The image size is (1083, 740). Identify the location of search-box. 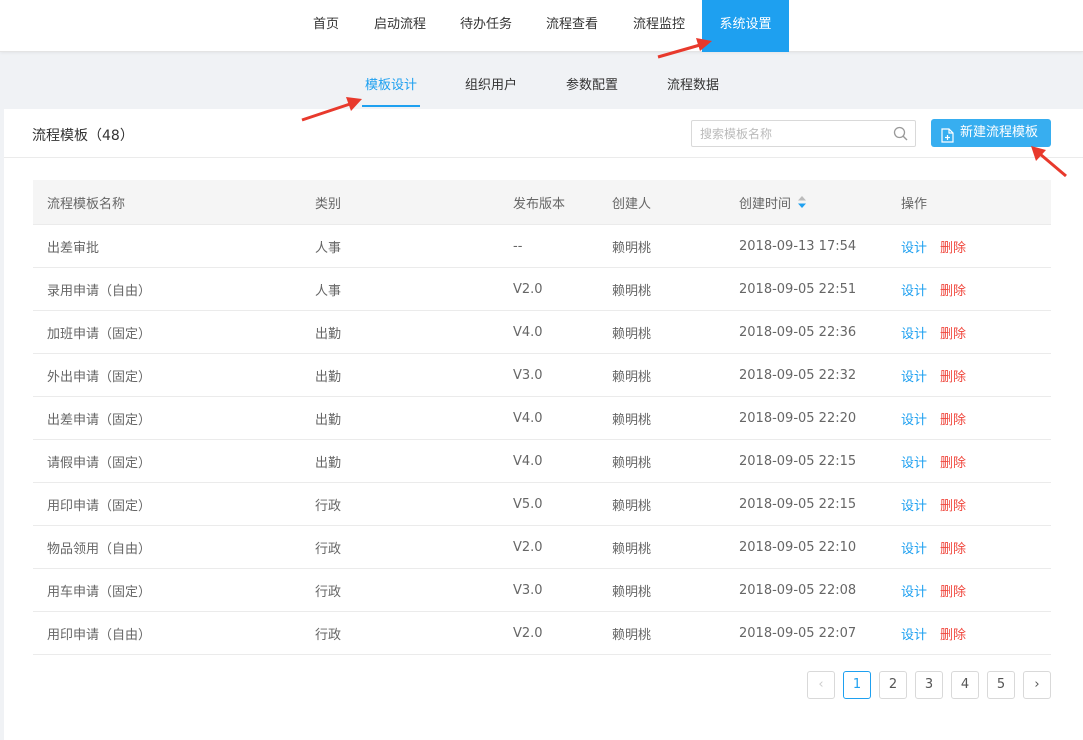
(803, 133).